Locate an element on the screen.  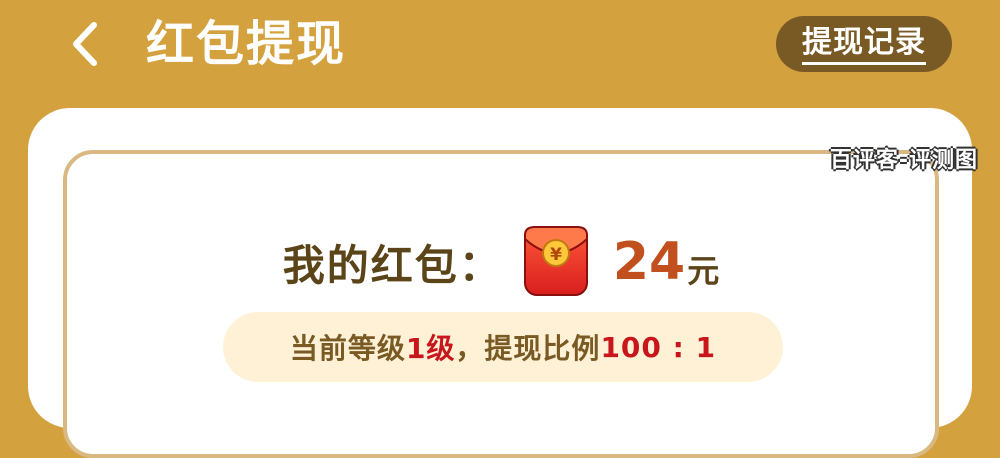
balance-label: 我的红包： is located at coordinates (392, 265).